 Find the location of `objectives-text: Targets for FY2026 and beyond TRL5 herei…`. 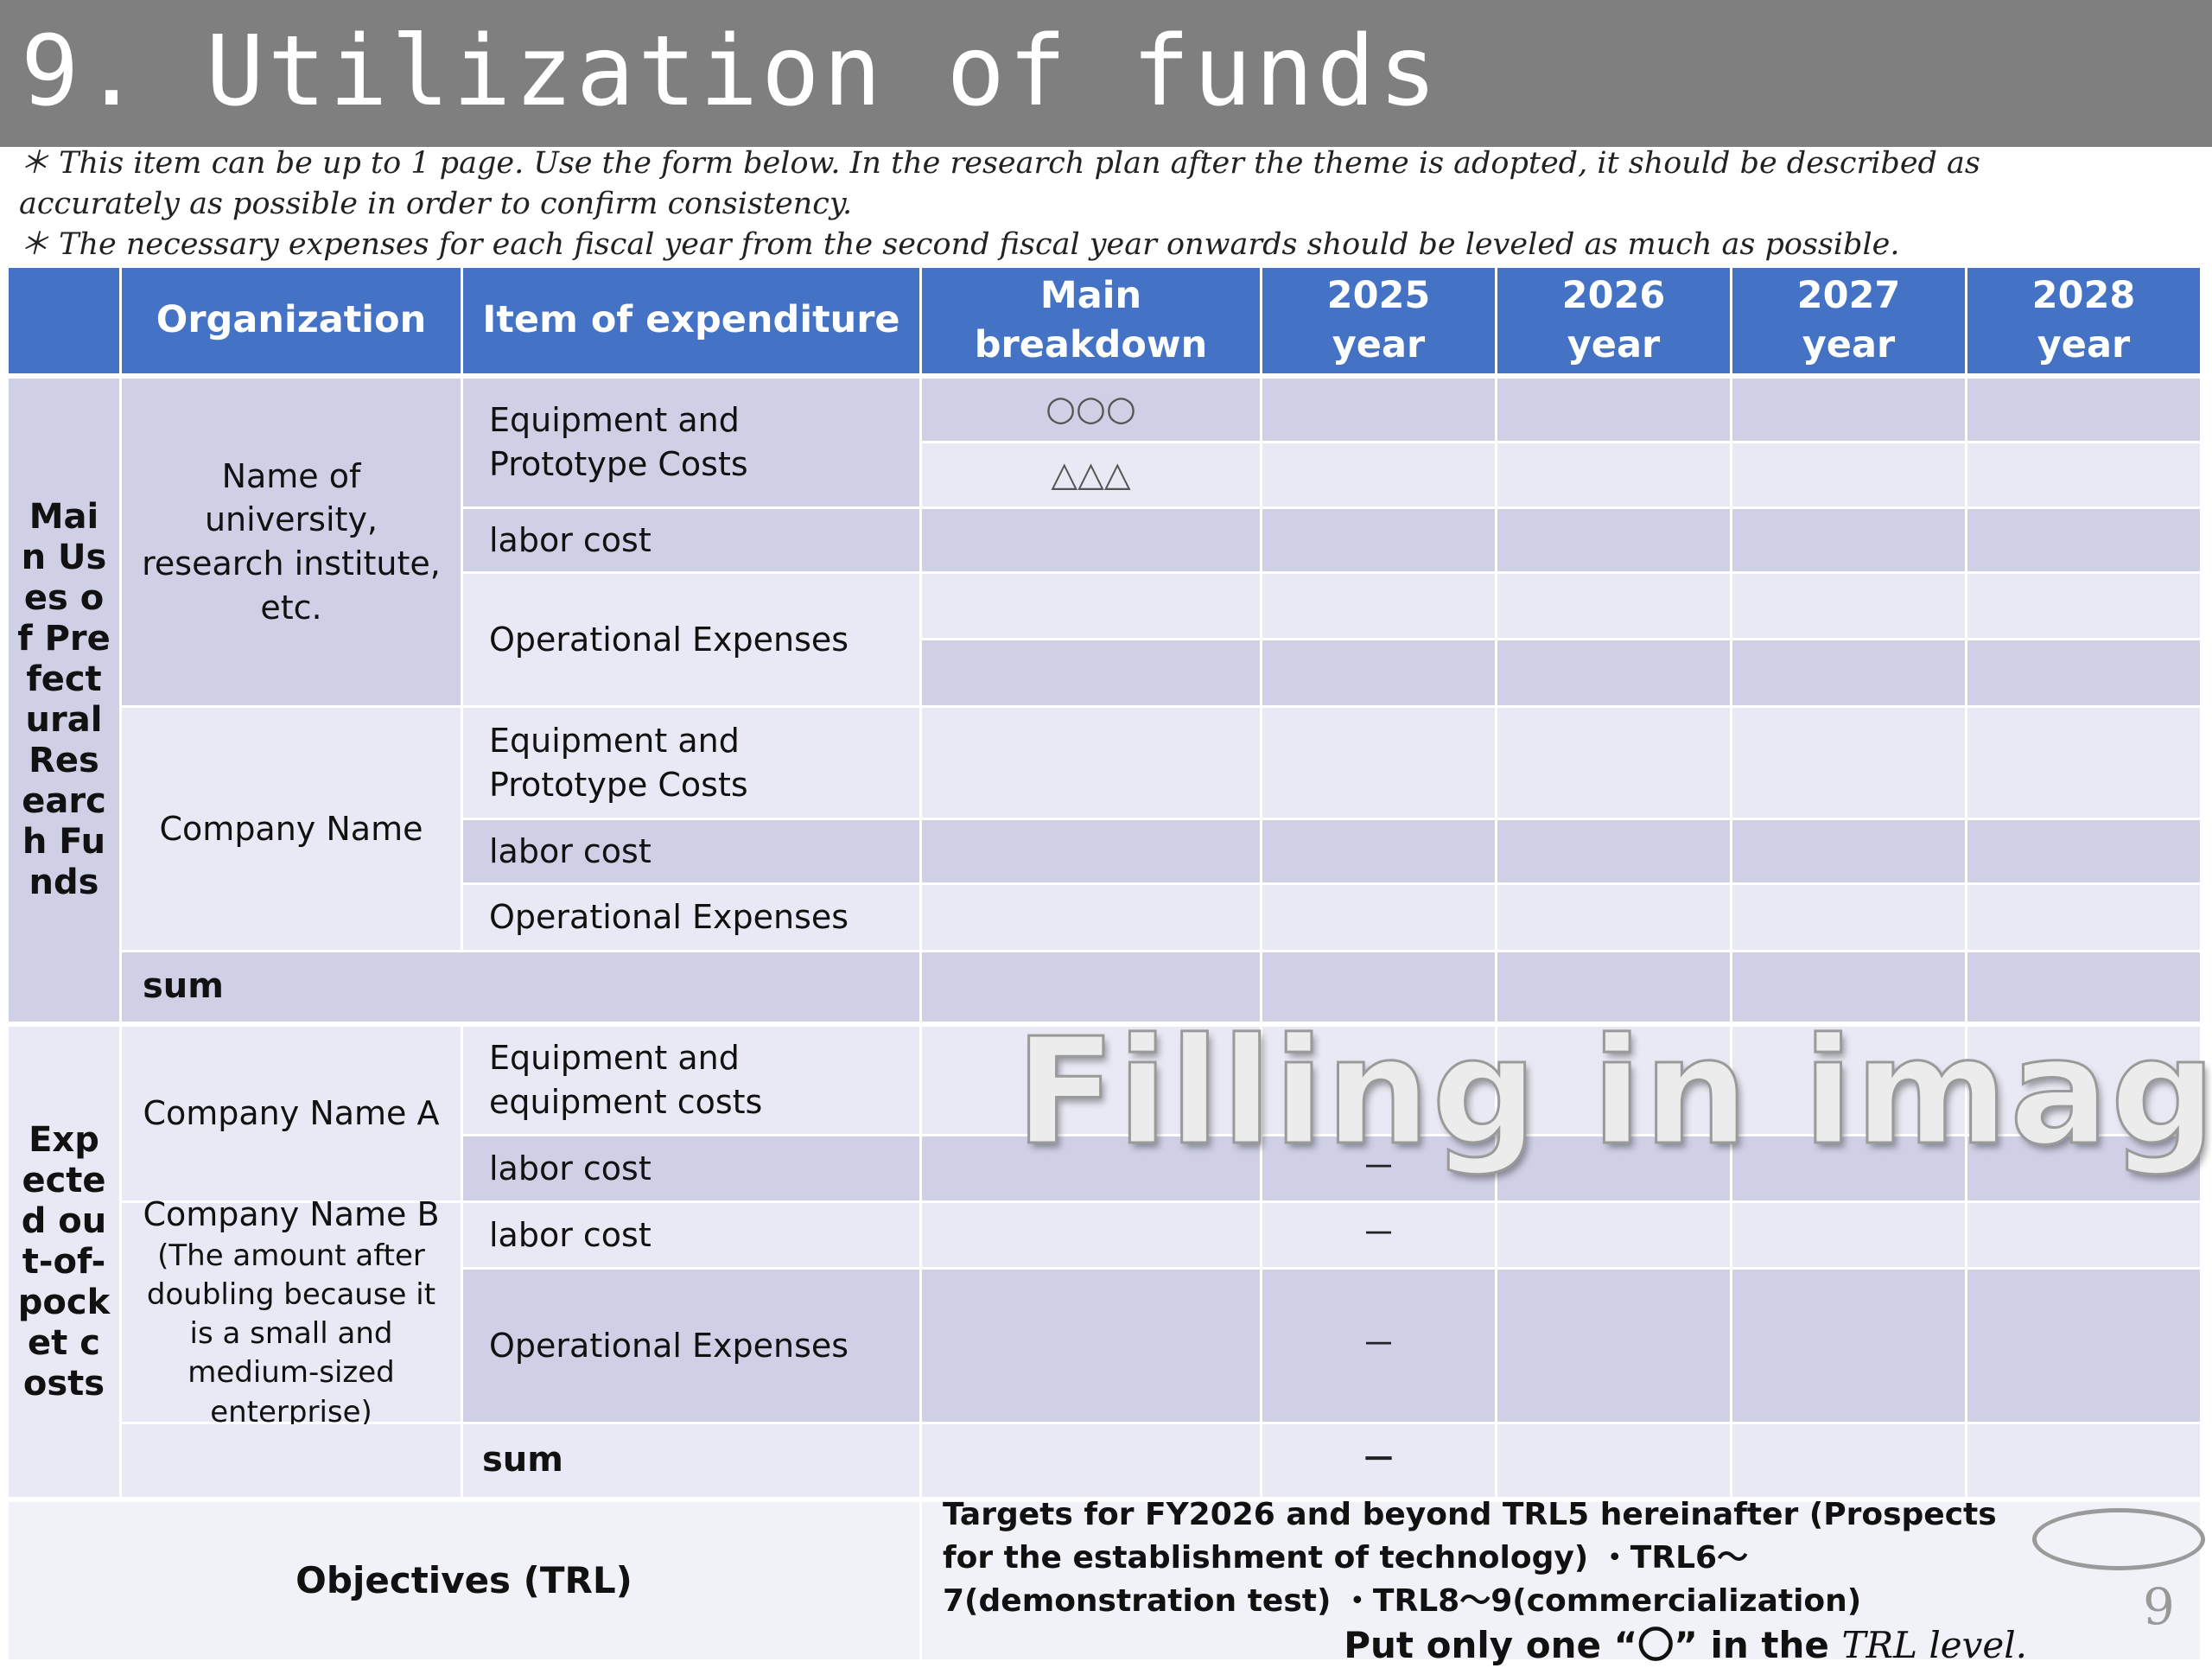

objectives-text: Targets for FY2026 and beyond TRL5 herei… is located at coordinates (1470, 1558).